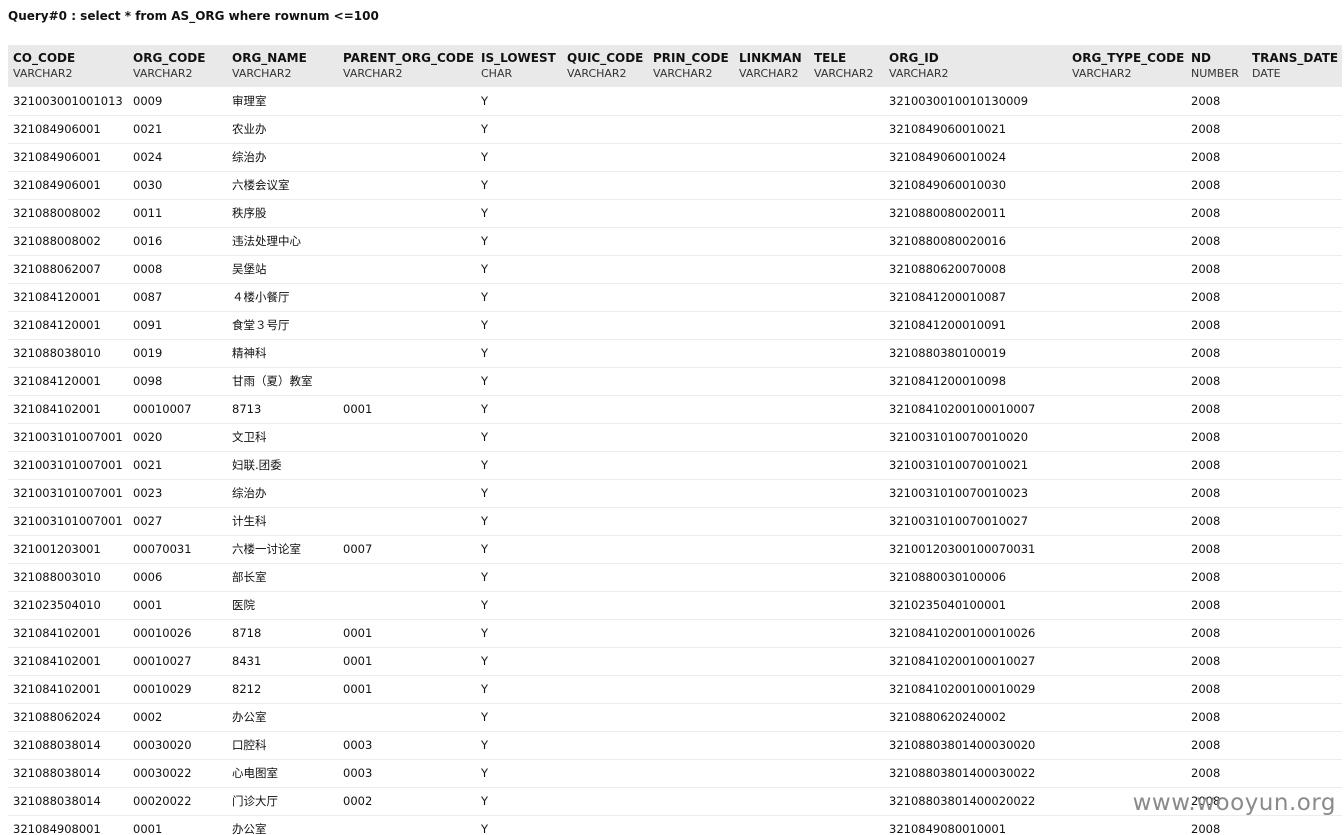  What do you see at coordinates (675, 213) in the screenshot?
I see `table-row: 321088008002 0011 秩序股 Y 3210880080020011 2008` at bounding box center [675, 213].